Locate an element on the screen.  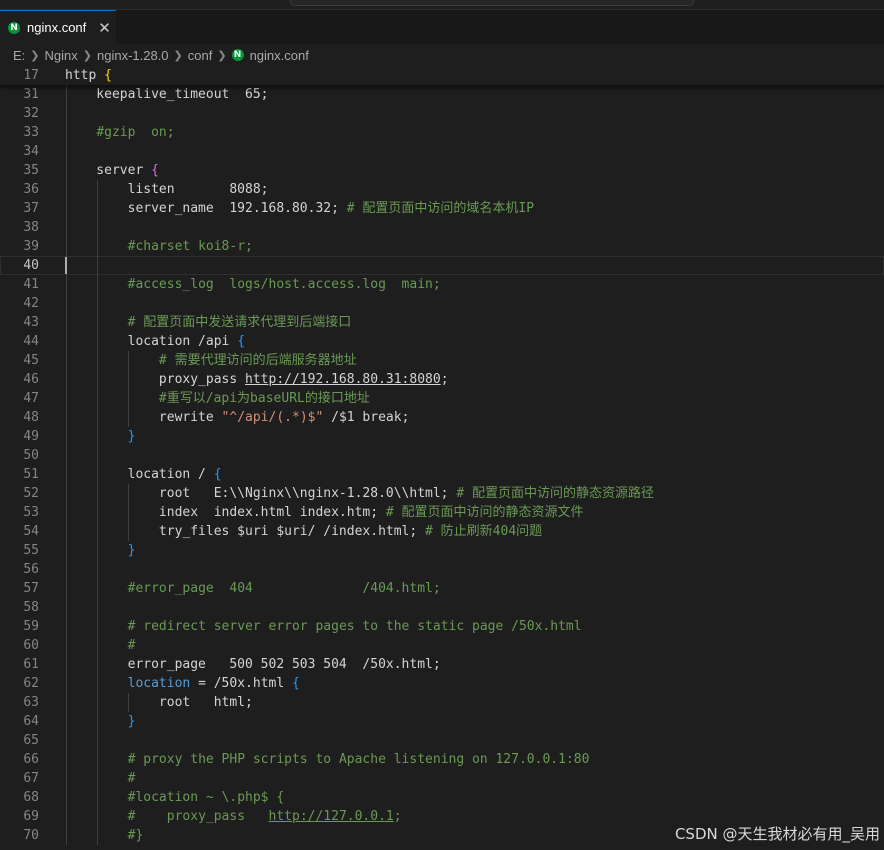
code-line: 61 error_page 500 502 503 504 /50x.html; is located at coordinates (442, 664).